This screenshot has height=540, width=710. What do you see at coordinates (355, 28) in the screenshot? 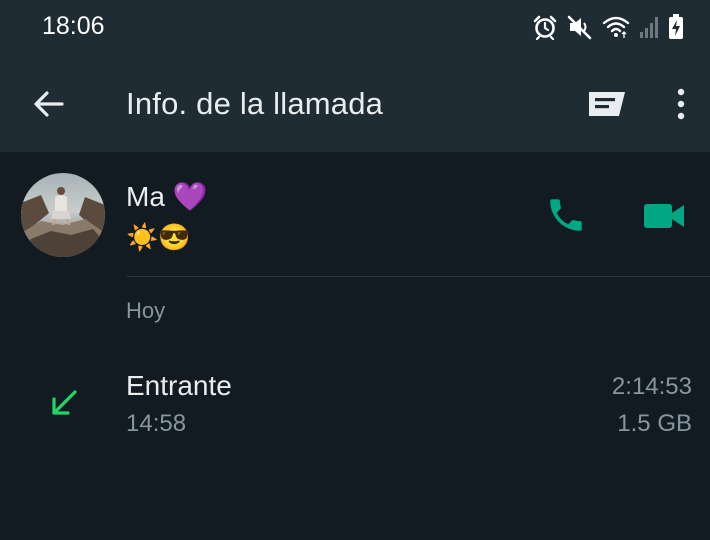
I see `status-bar: 18:06` at bounding box center [355, 28].